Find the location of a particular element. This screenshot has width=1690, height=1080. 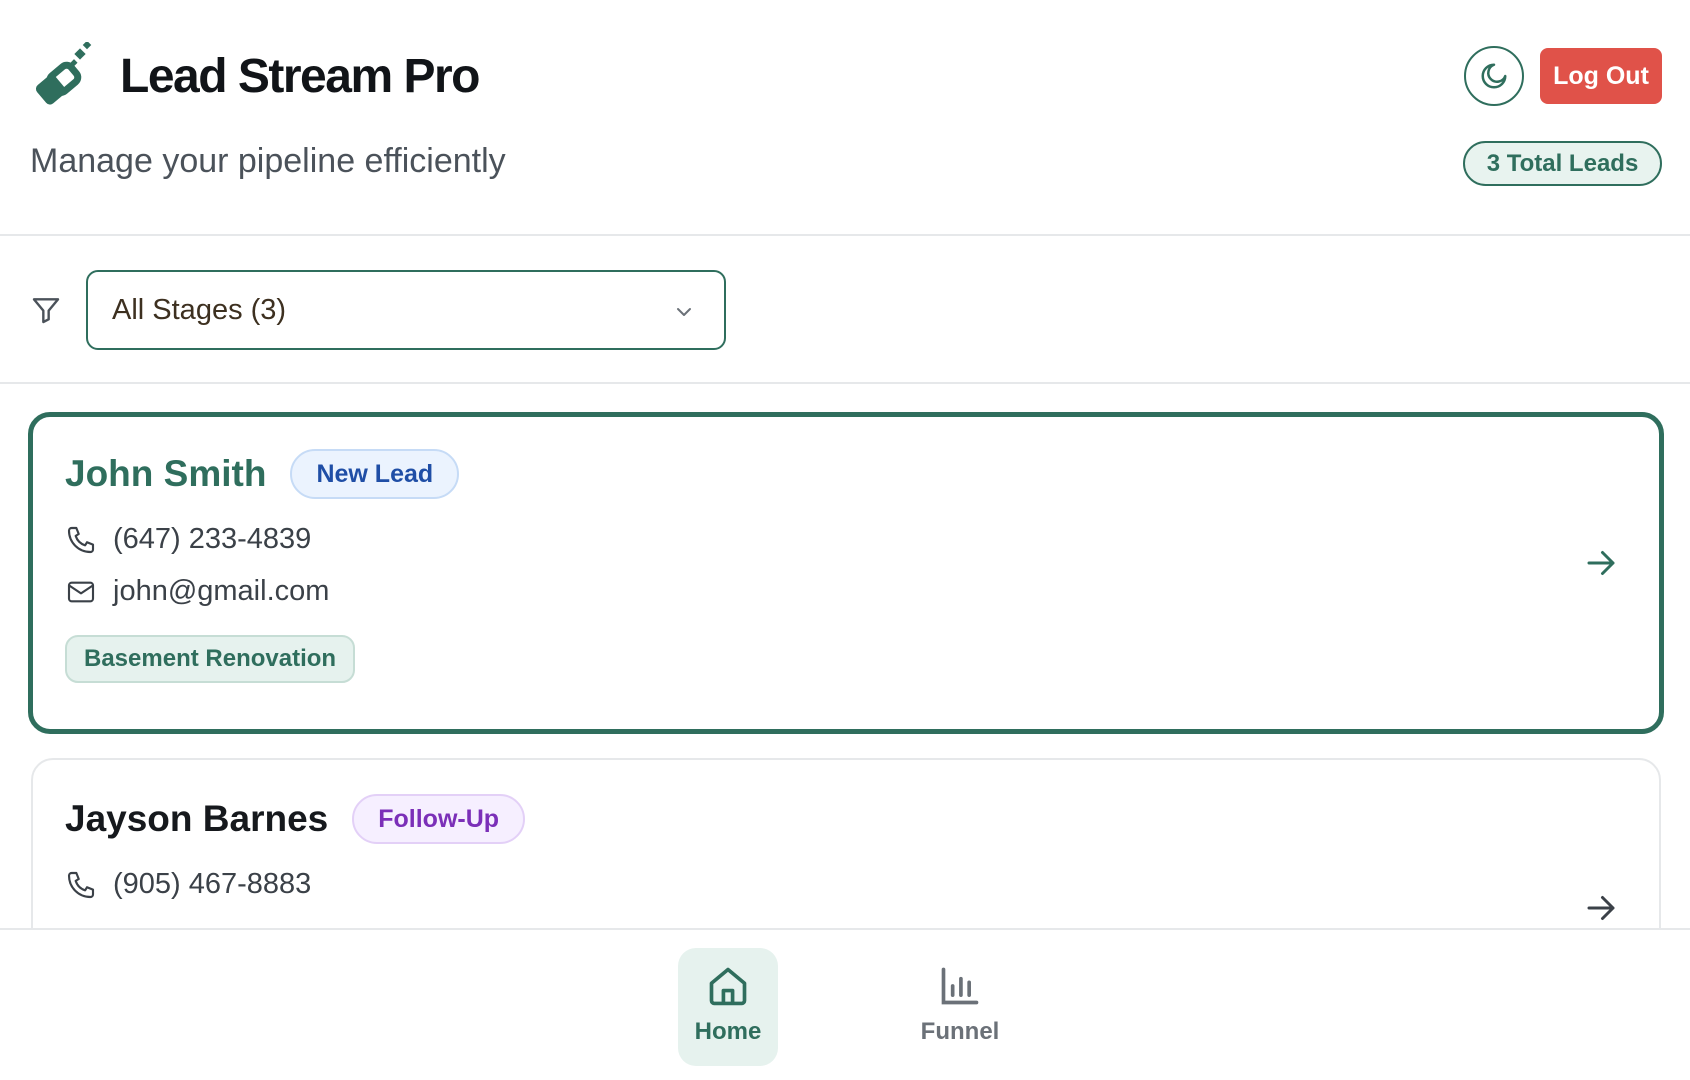

chevron-down-icon is located at coordinates (684, 312).